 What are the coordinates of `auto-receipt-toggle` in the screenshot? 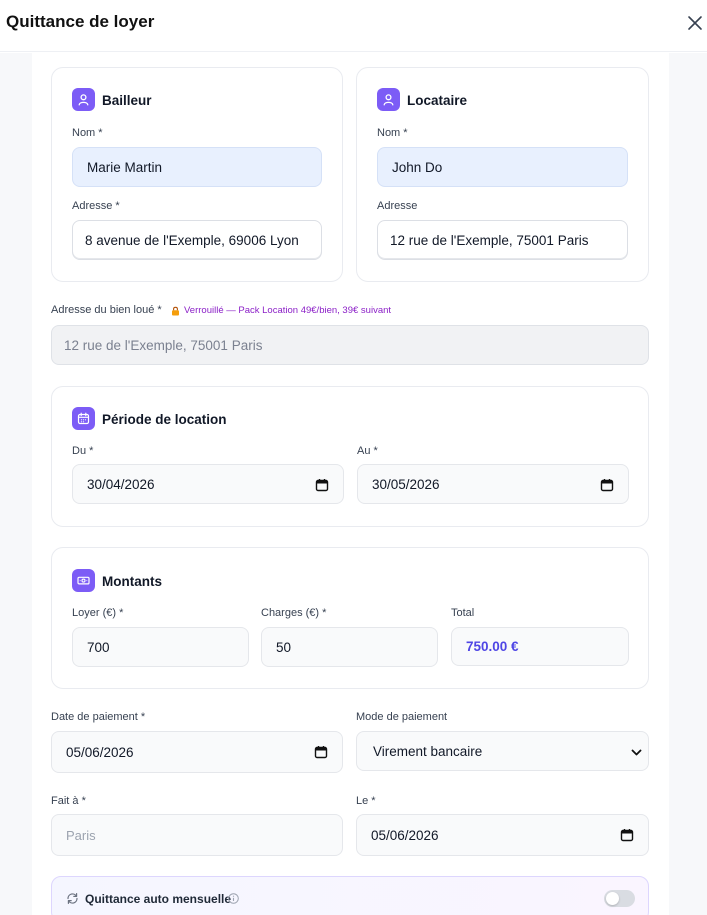 It's located at (619, 898).